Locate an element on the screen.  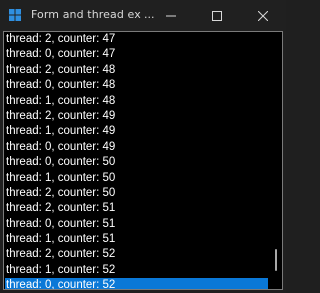
minimize-button is located at coordinates (171, 15).